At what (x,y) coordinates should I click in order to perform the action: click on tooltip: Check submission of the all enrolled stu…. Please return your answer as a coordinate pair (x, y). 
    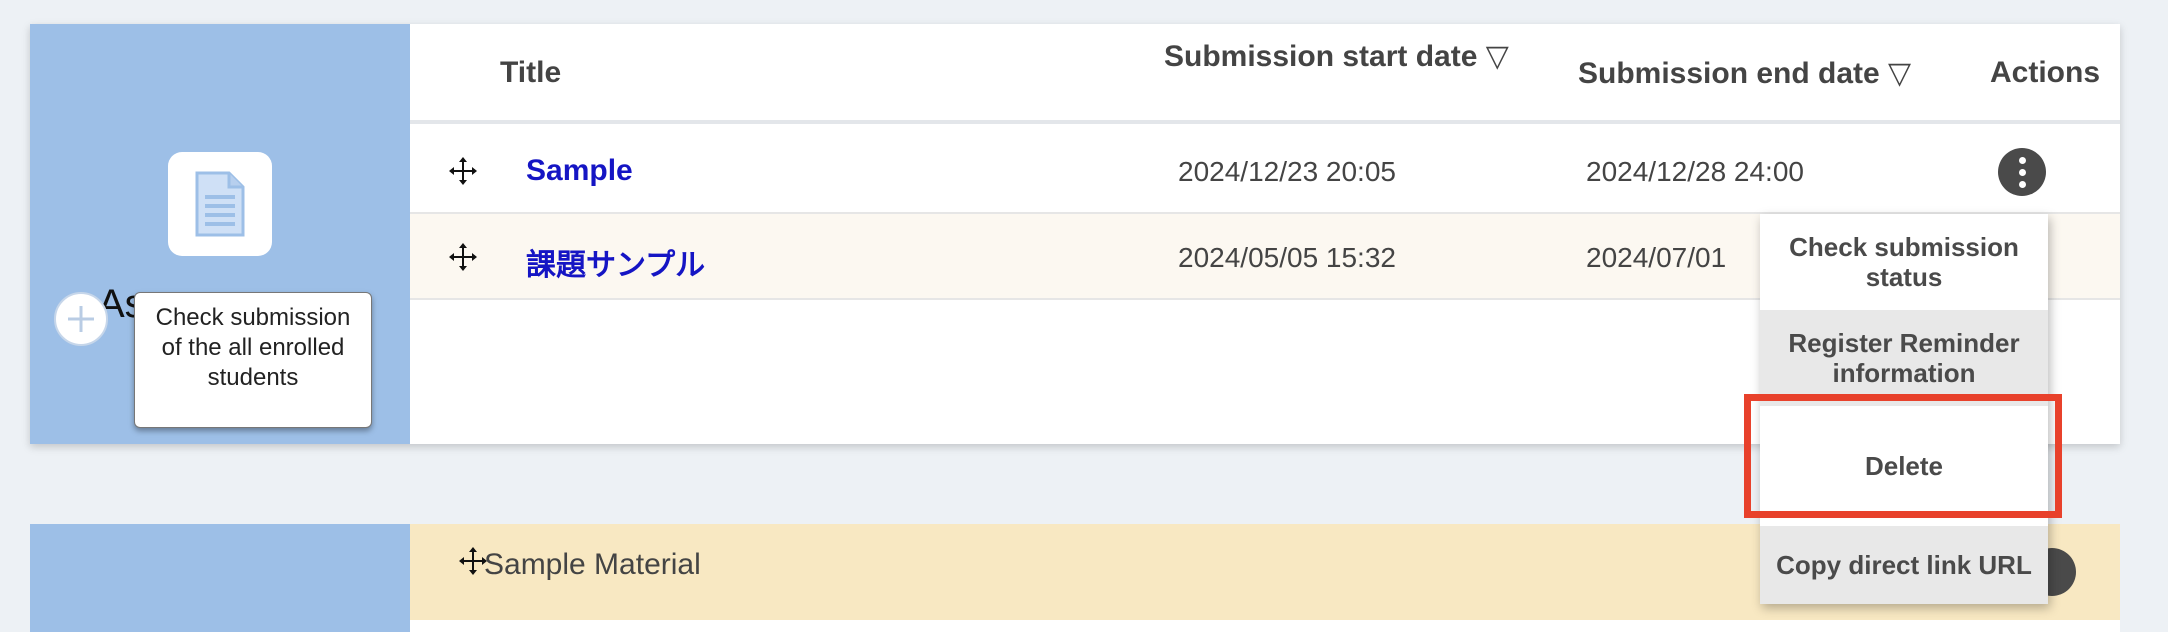
    Looking at the image, I should click on (253, 360).